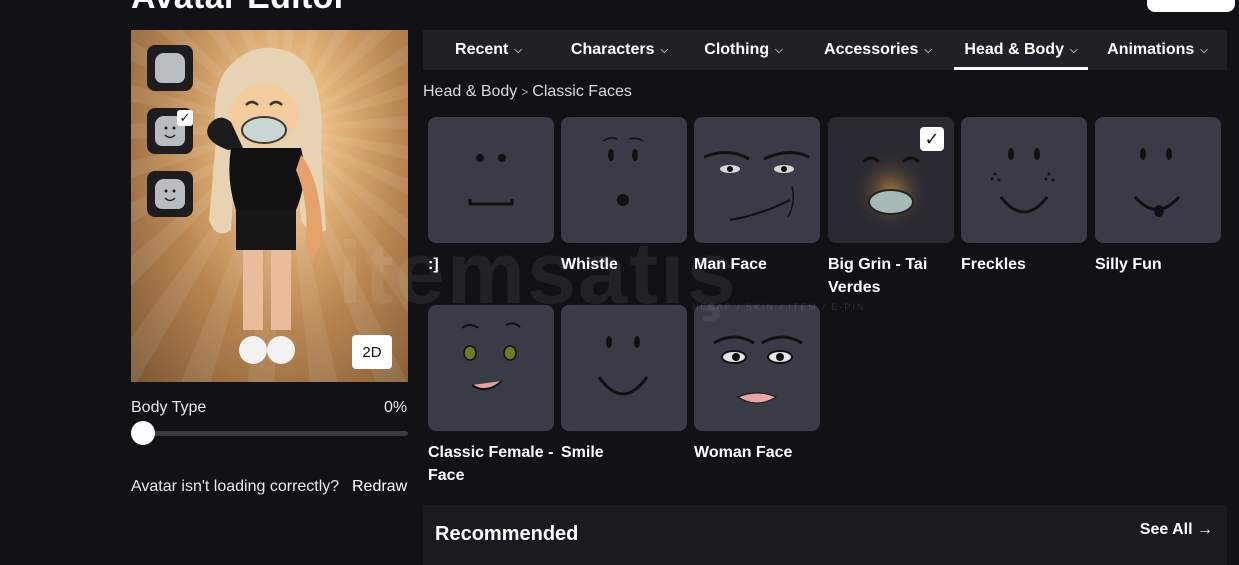 The height and width of the screenshot is (565, 1239). Describe the element at coordinates (433, 264) in the screenshot. I see `item-name: :]` at that location.